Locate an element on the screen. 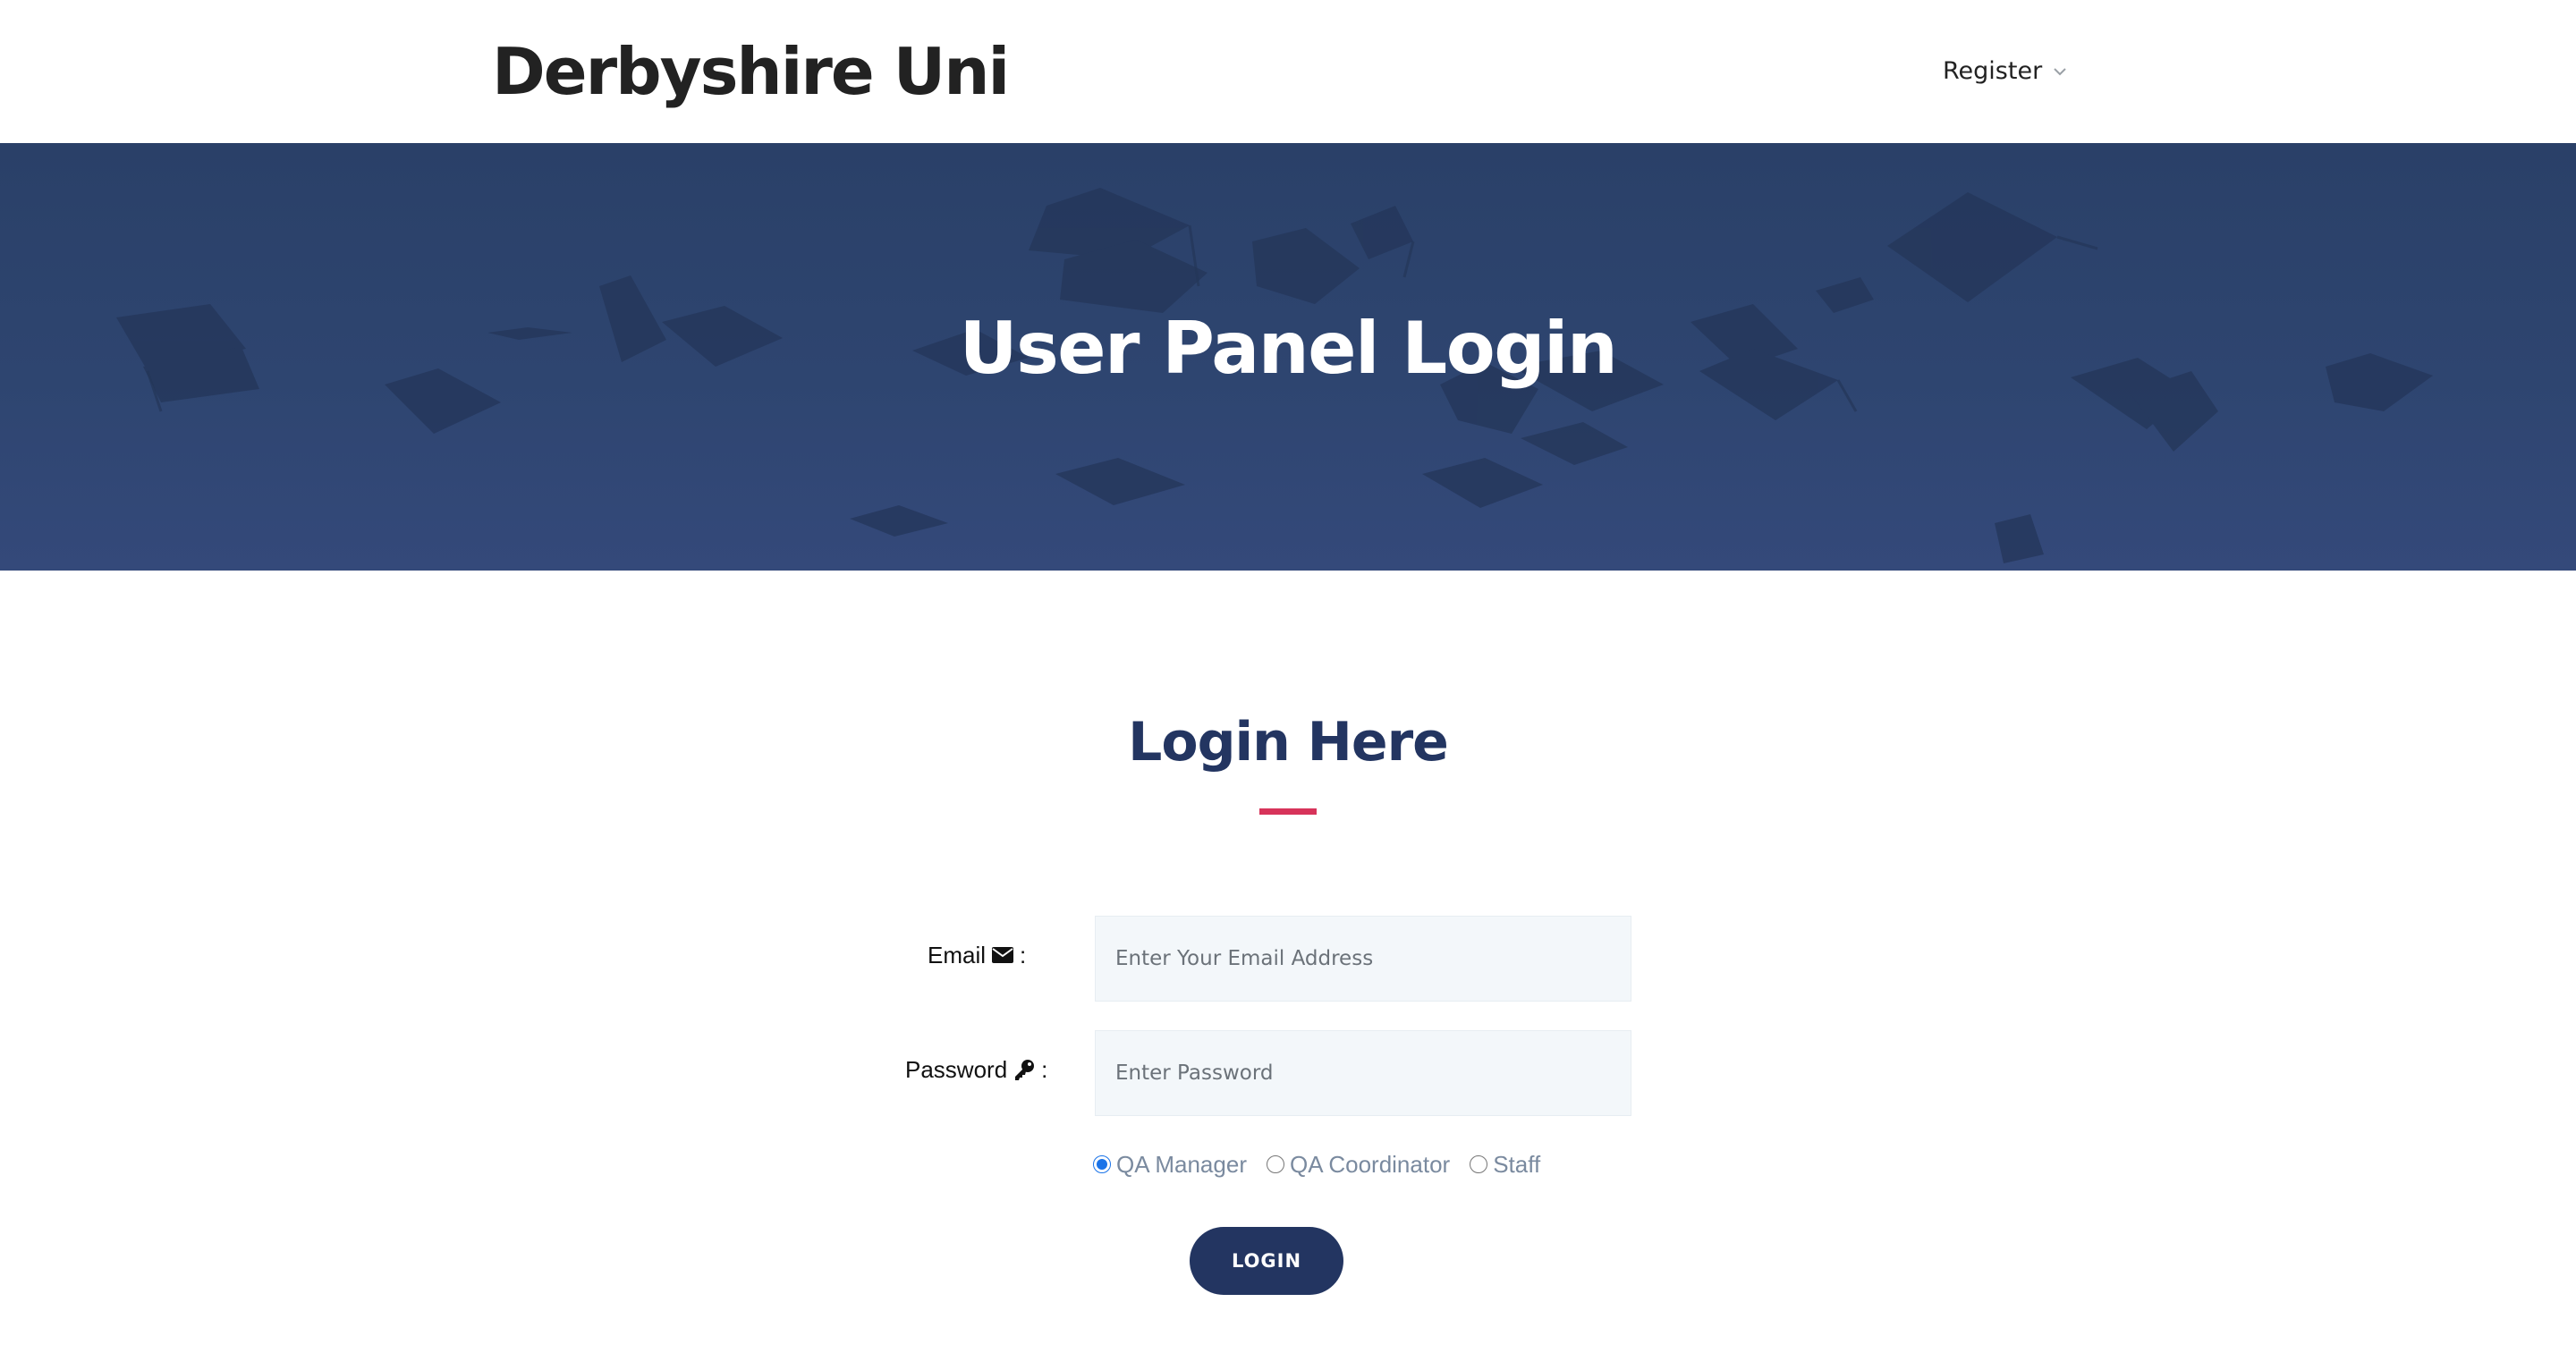 This screenshot has height=1370, width=2576. role-radio-qa-coordinator is located at coordinates (1275, 1164).